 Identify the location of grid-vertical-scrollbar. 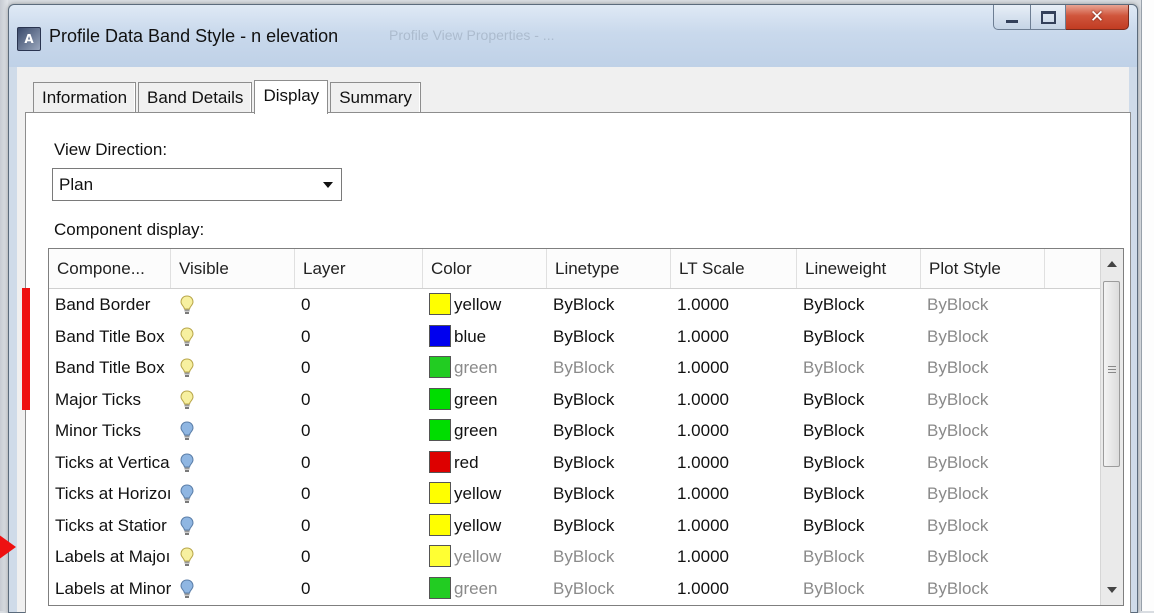
(1111, 427).